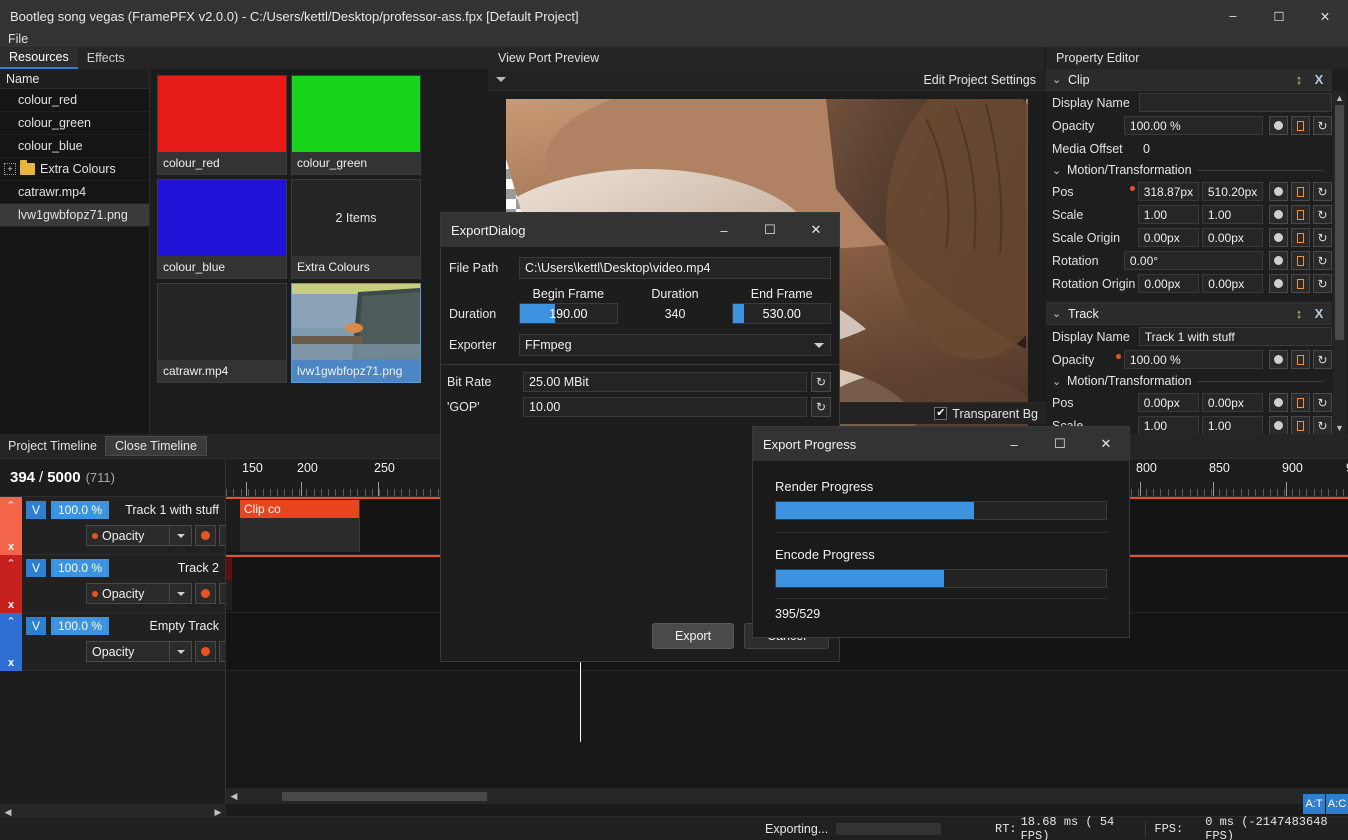 The height and width of the screenshot is (840, 1348). I want to click on export-dialog-minimize: –, so click(724, 230).